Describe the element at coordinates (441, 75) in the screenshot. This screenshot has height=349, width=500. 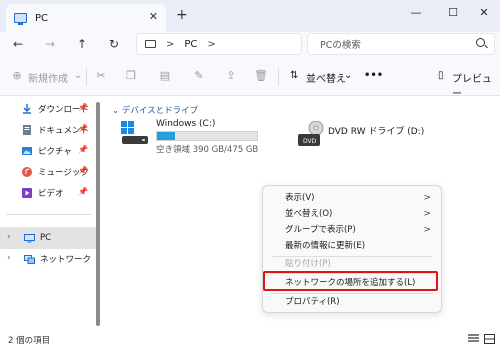
I see `preview-pane-icon: ▯` at that location.